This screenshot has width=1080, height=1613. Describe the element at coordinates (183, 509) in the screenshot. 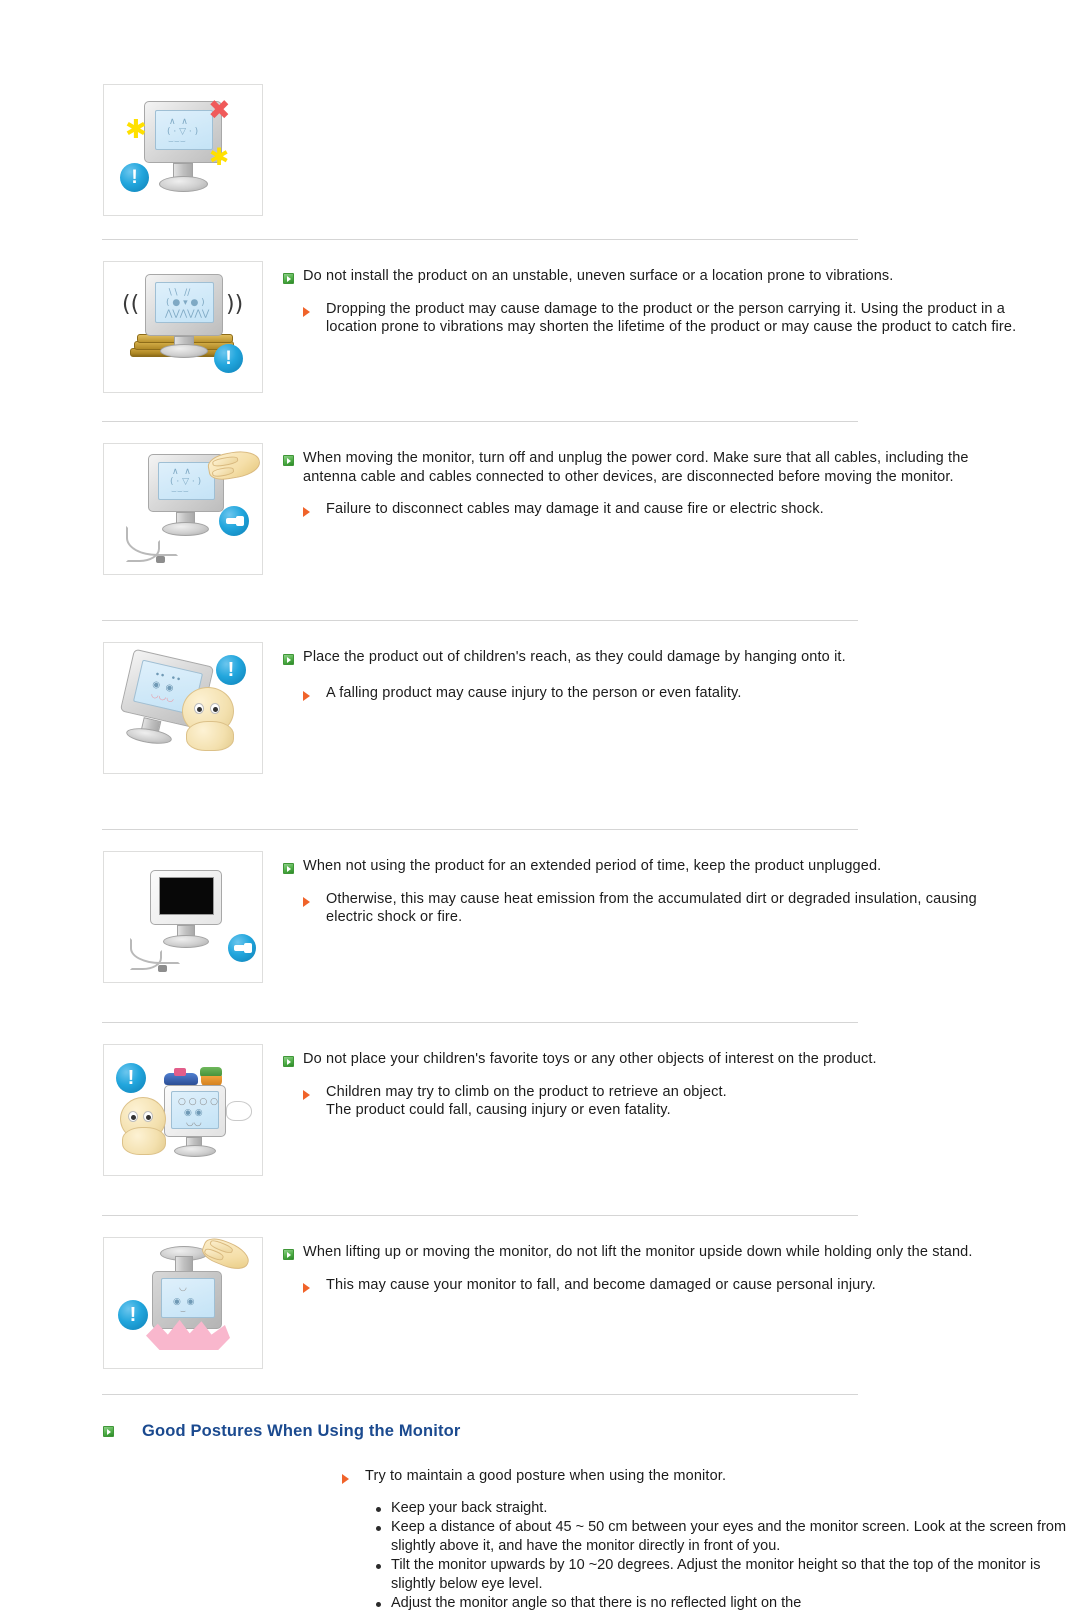

I see `figure-moving-monitor: ∧ ∧ ( · ▽ · ) ⌣⌣⌣` at that location.